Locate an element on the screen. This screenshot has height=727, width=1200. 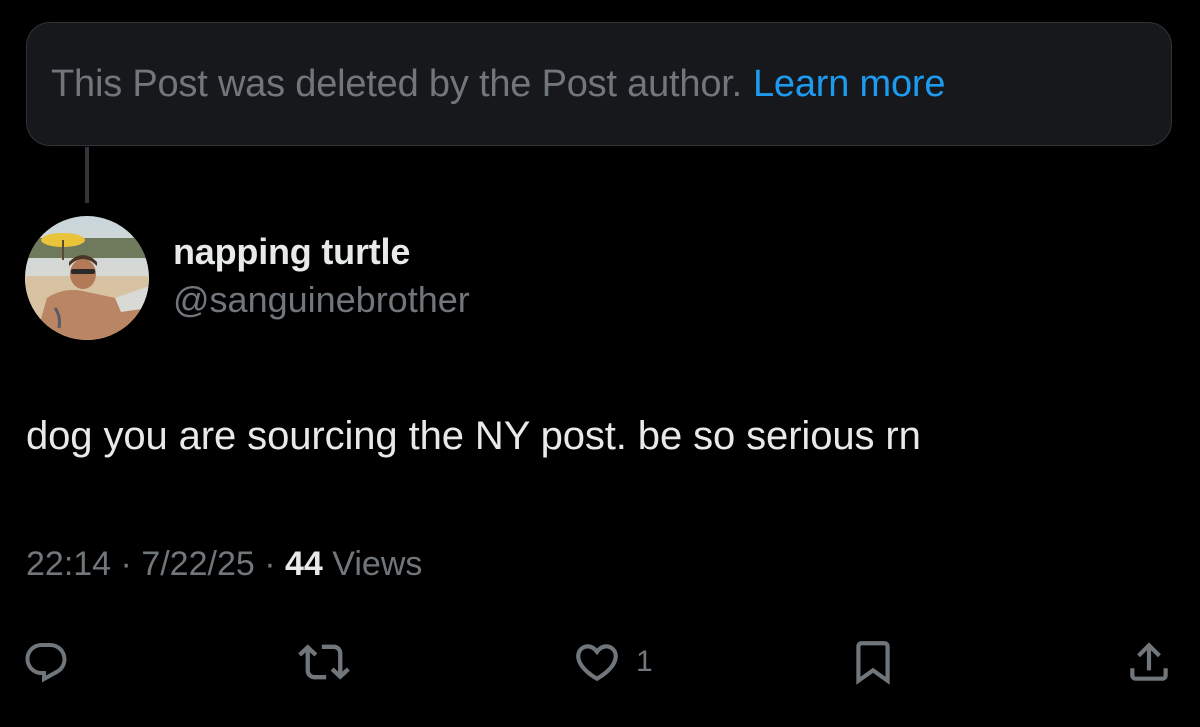
reply-icon is located at coordinates (46, 663).